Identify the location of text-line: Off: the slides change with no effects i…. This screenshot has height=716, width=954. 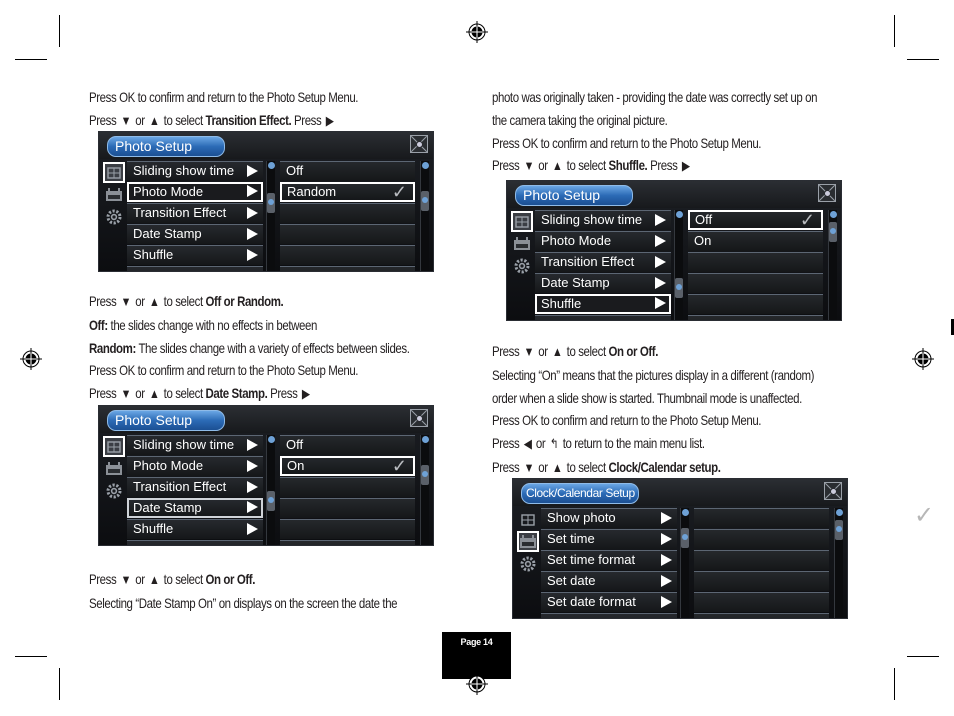
(249, 325).